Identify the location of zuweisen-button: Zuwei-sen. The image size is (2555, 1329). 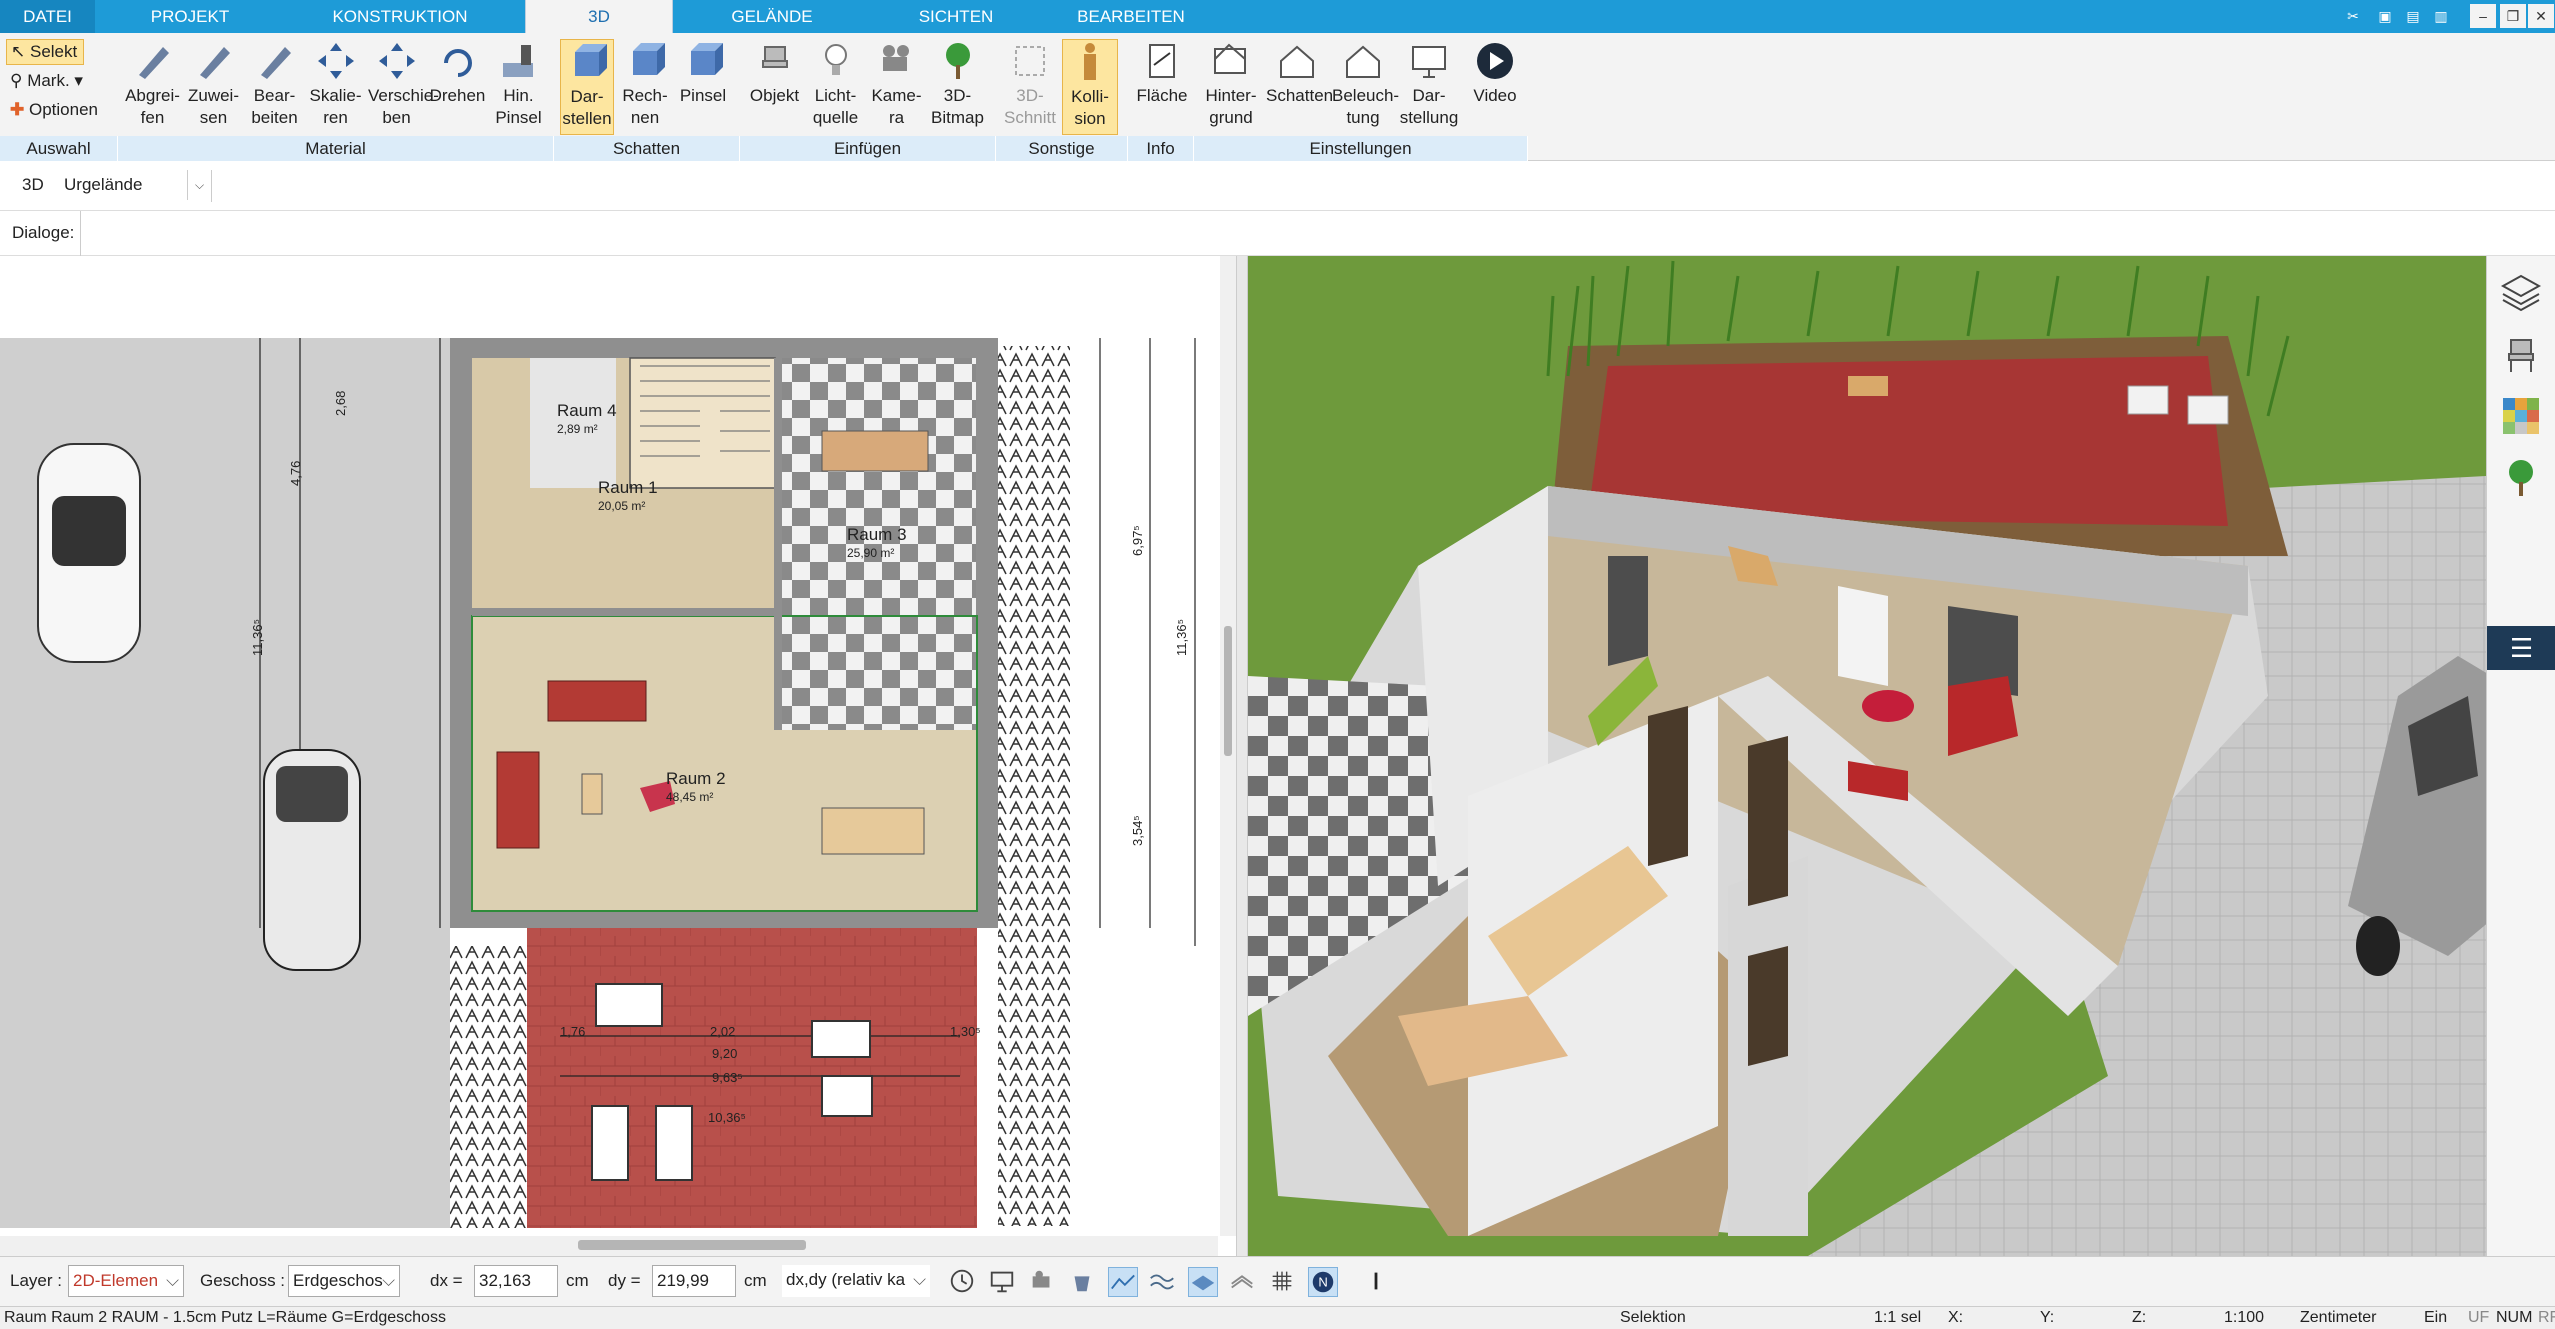
(213, 87).